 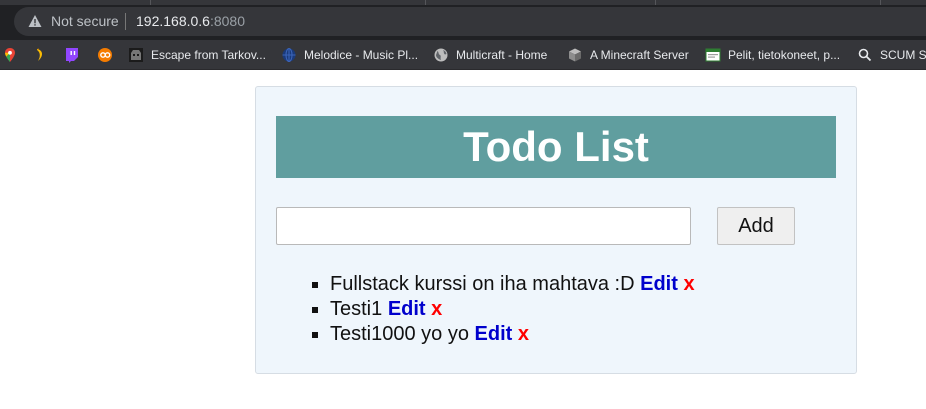 I want to click on url-text: 192.168.0.6:8080, so click(x=190, y=21).